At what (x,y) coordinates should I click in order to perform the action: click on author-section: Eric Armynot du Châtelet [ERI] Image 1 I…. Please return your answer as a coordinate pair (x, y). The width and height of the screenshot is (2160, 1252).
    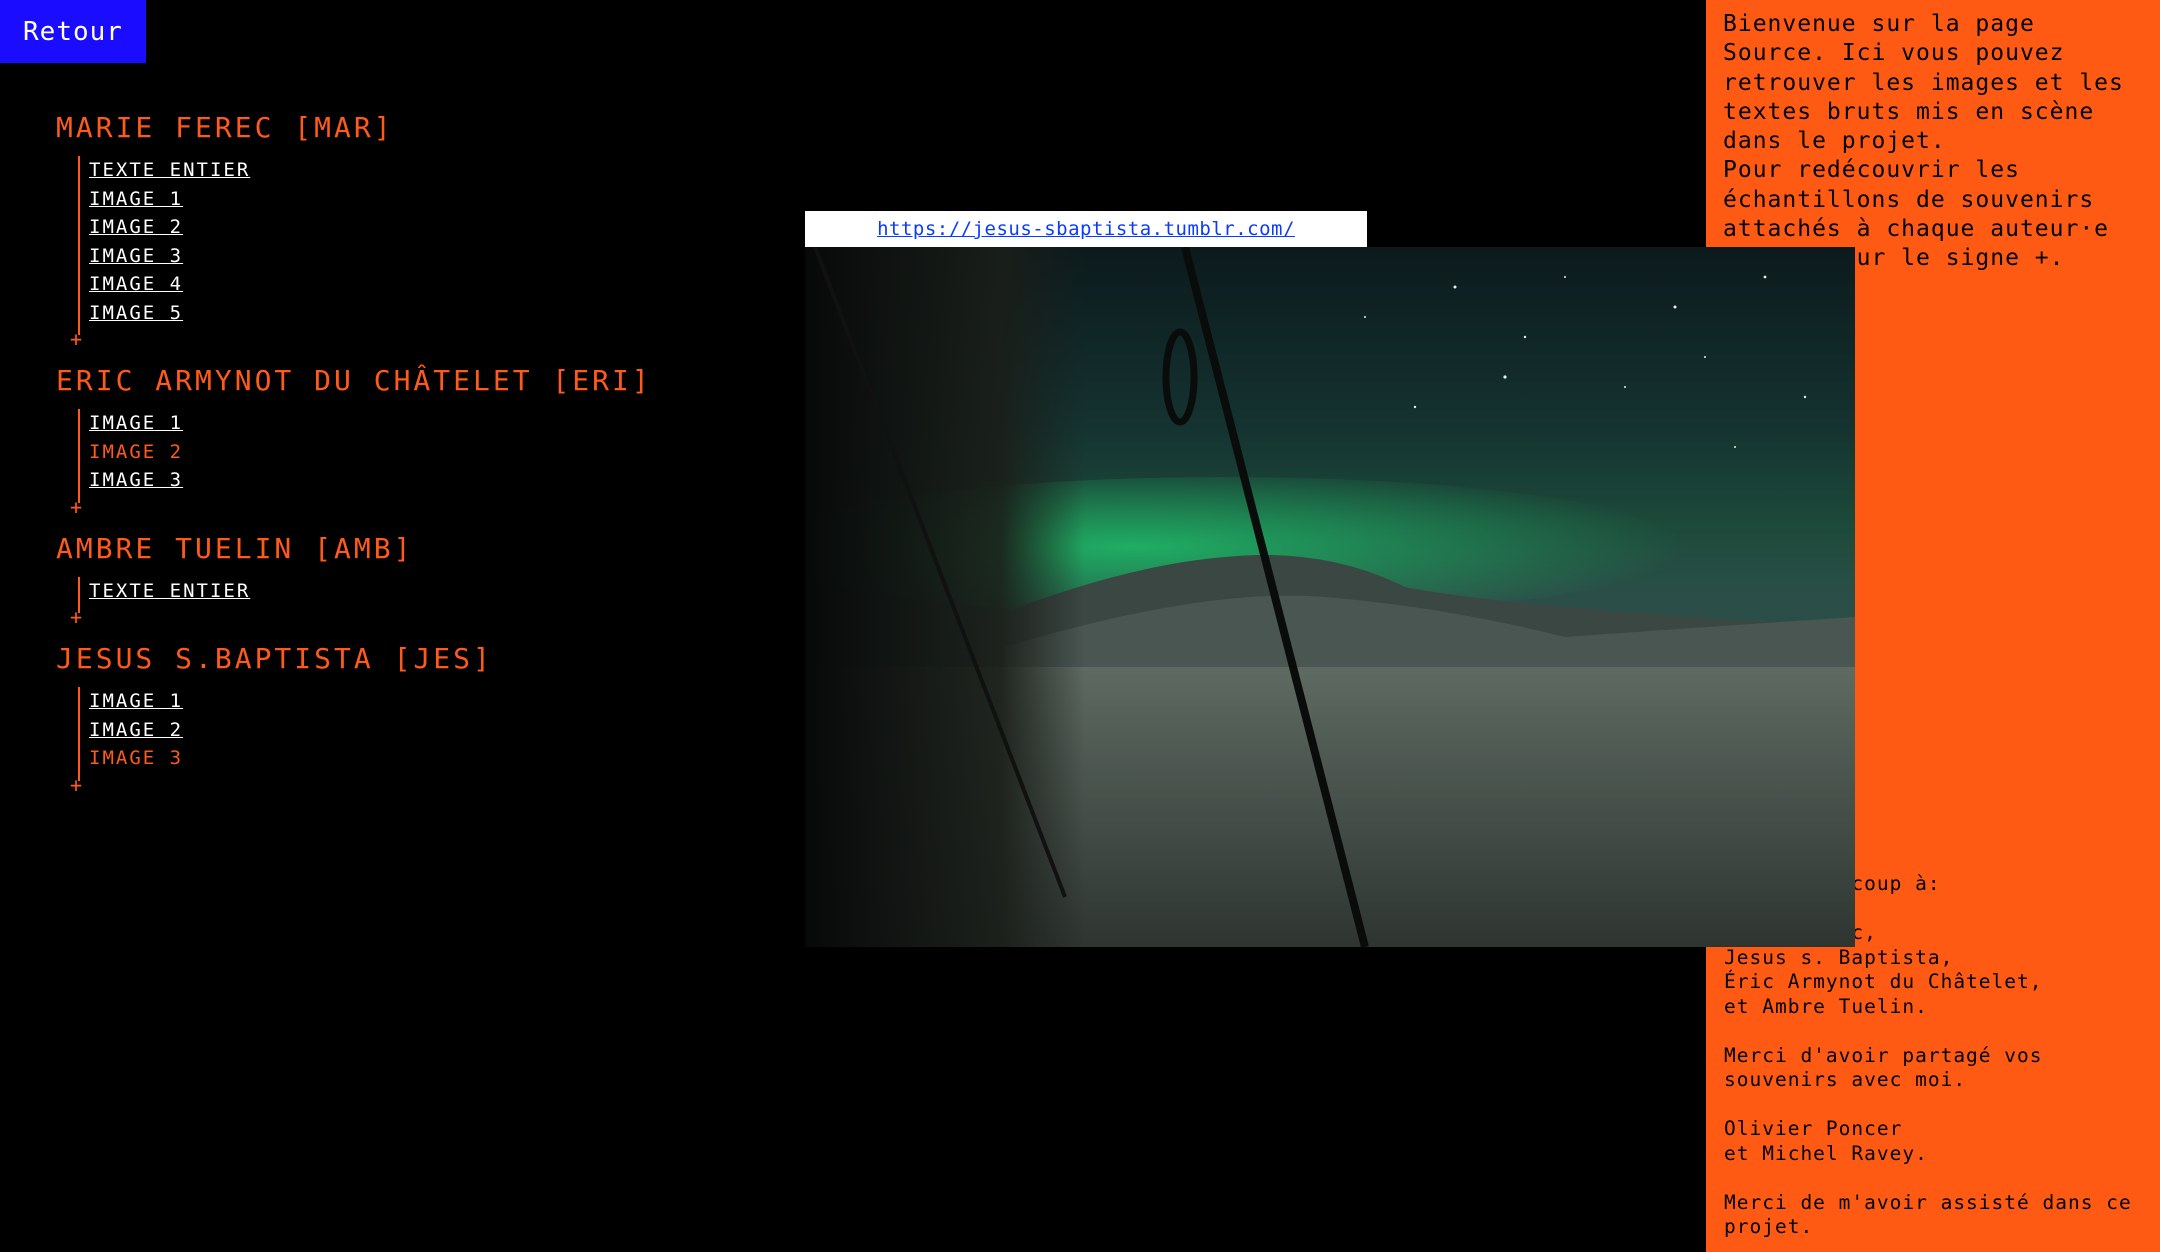
    Looking at the image, I should click on (406, 440).